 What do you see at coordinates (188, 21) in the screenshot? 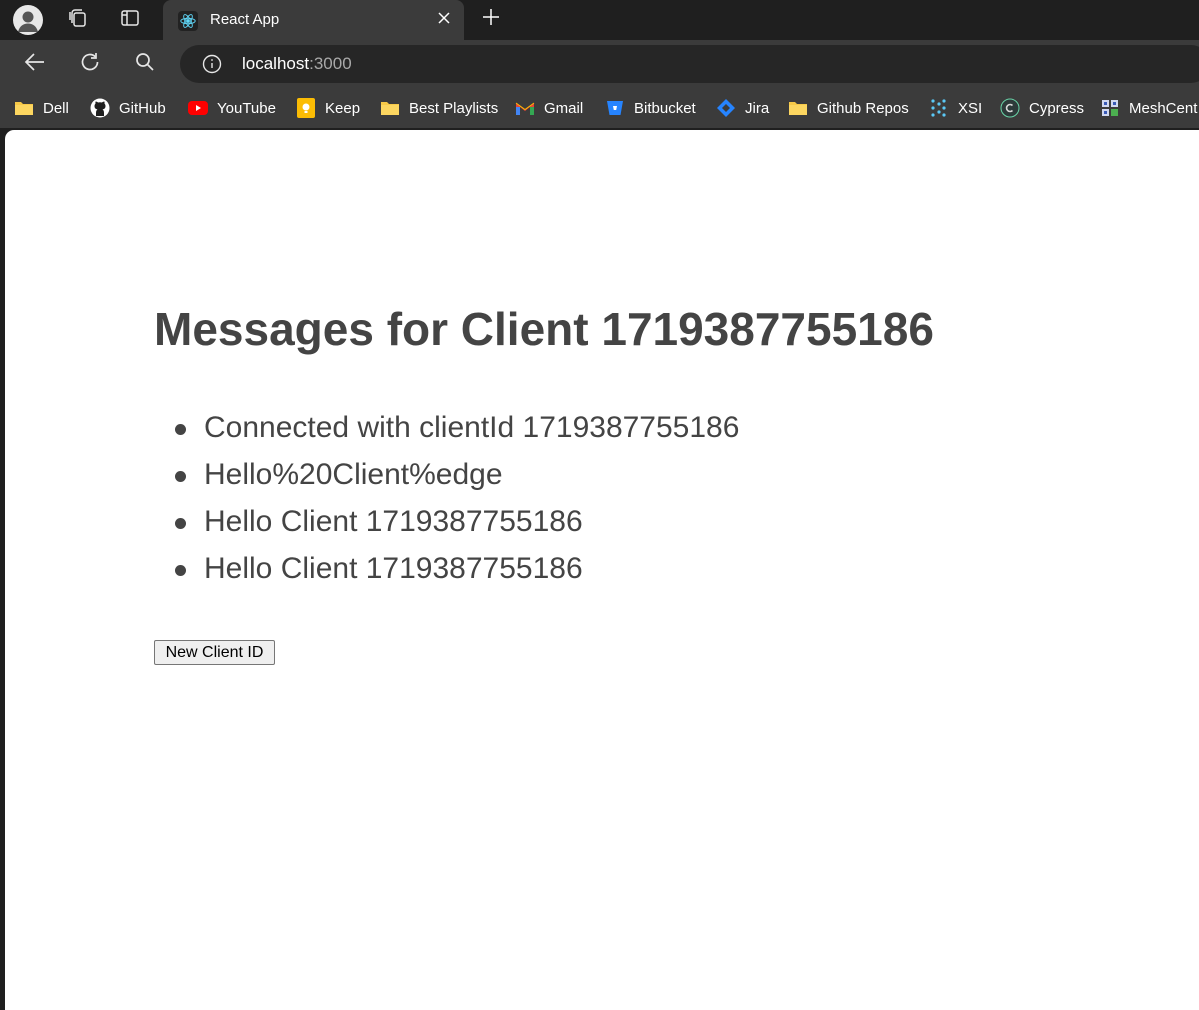
I see `react-icon` at bounding box center [188, 21].